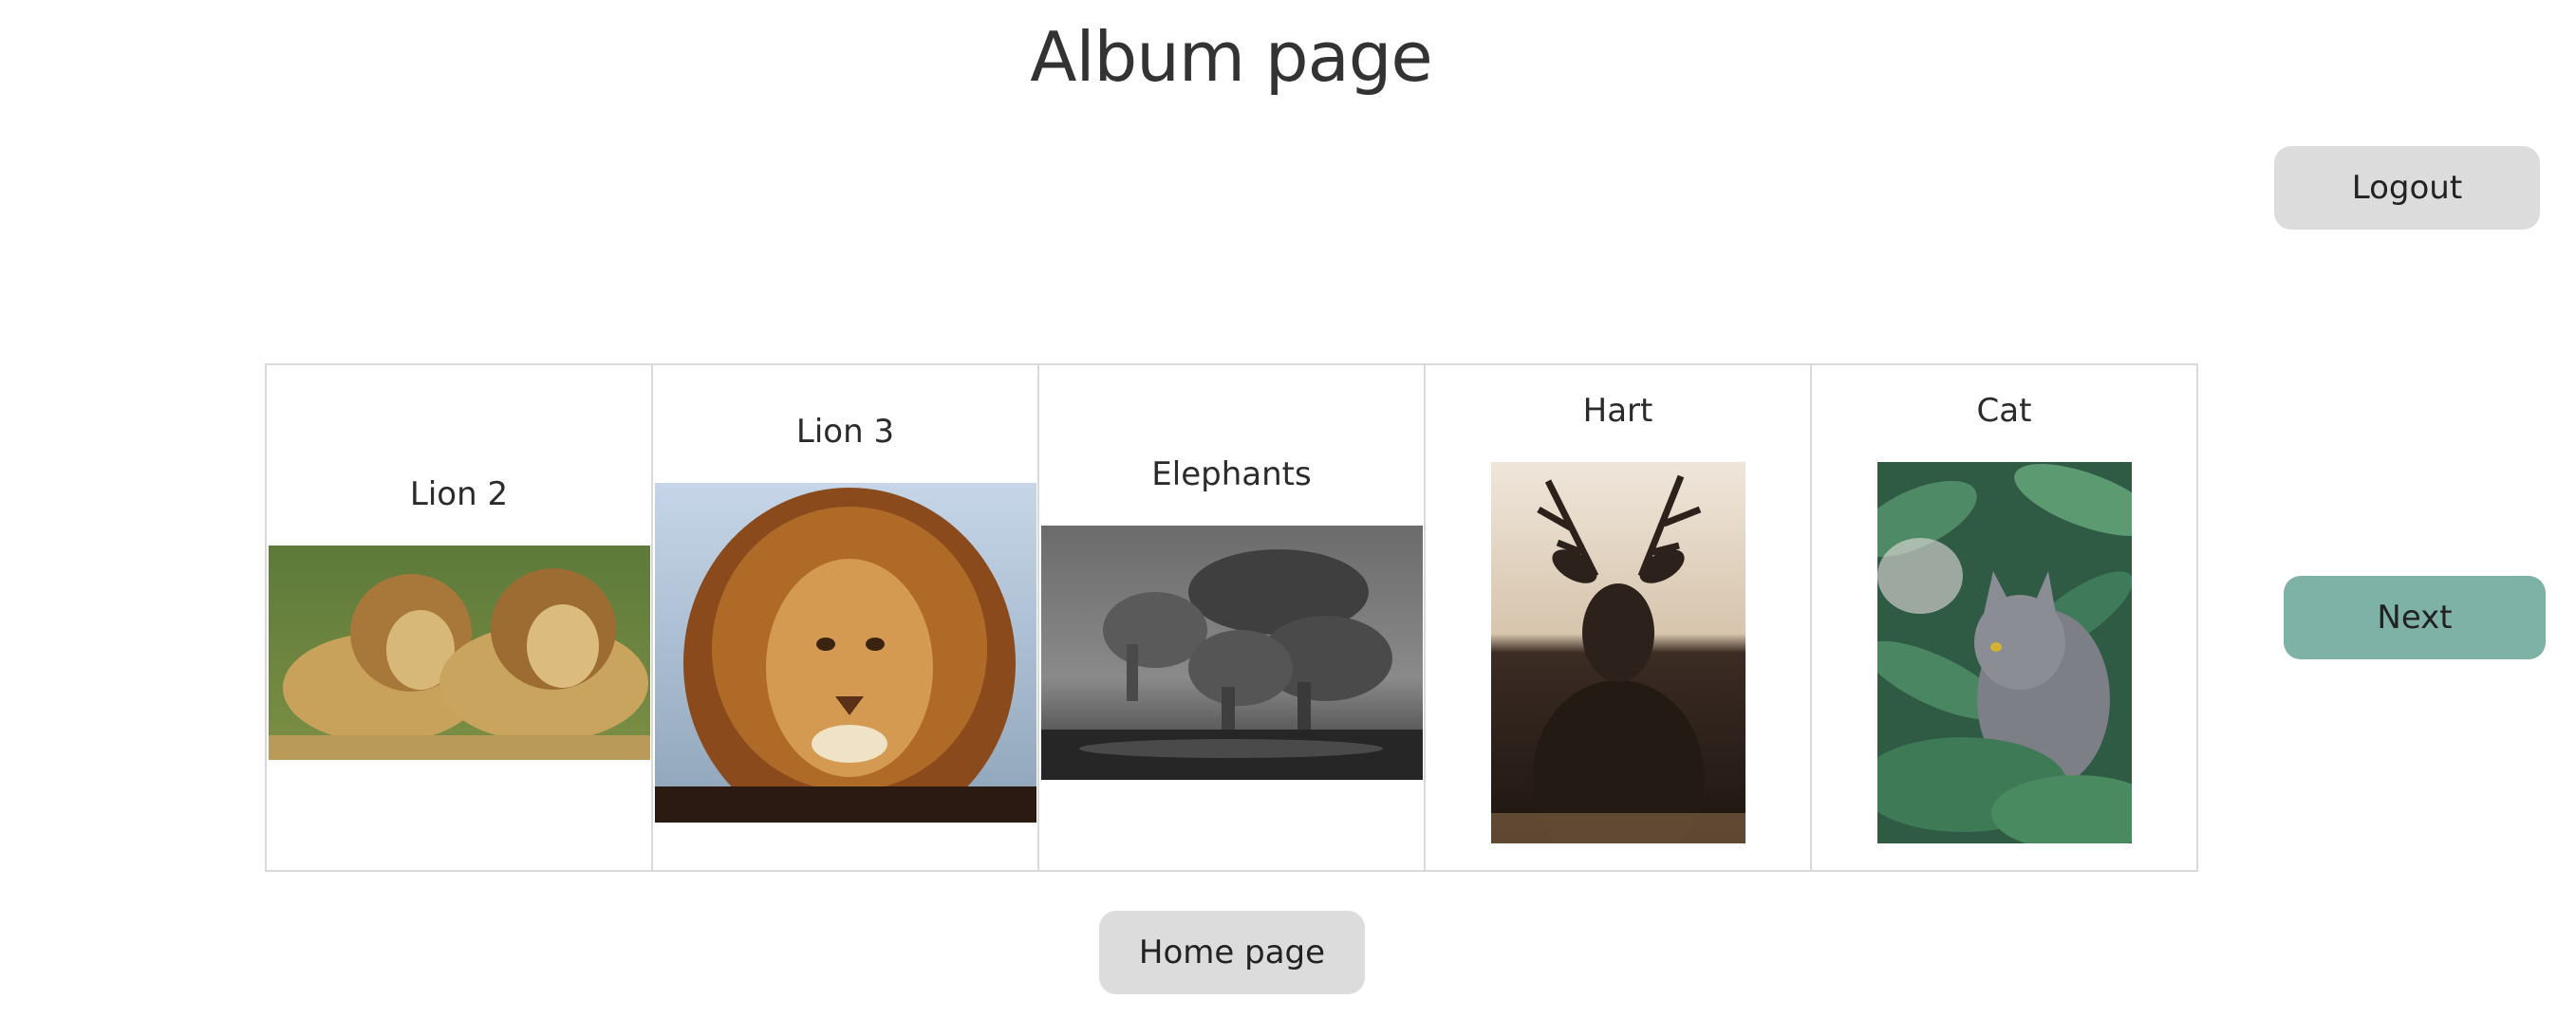 This screenshot has height=1036, width=2576. I want to click on album-item-hart: Hart, so click(1619, 617).